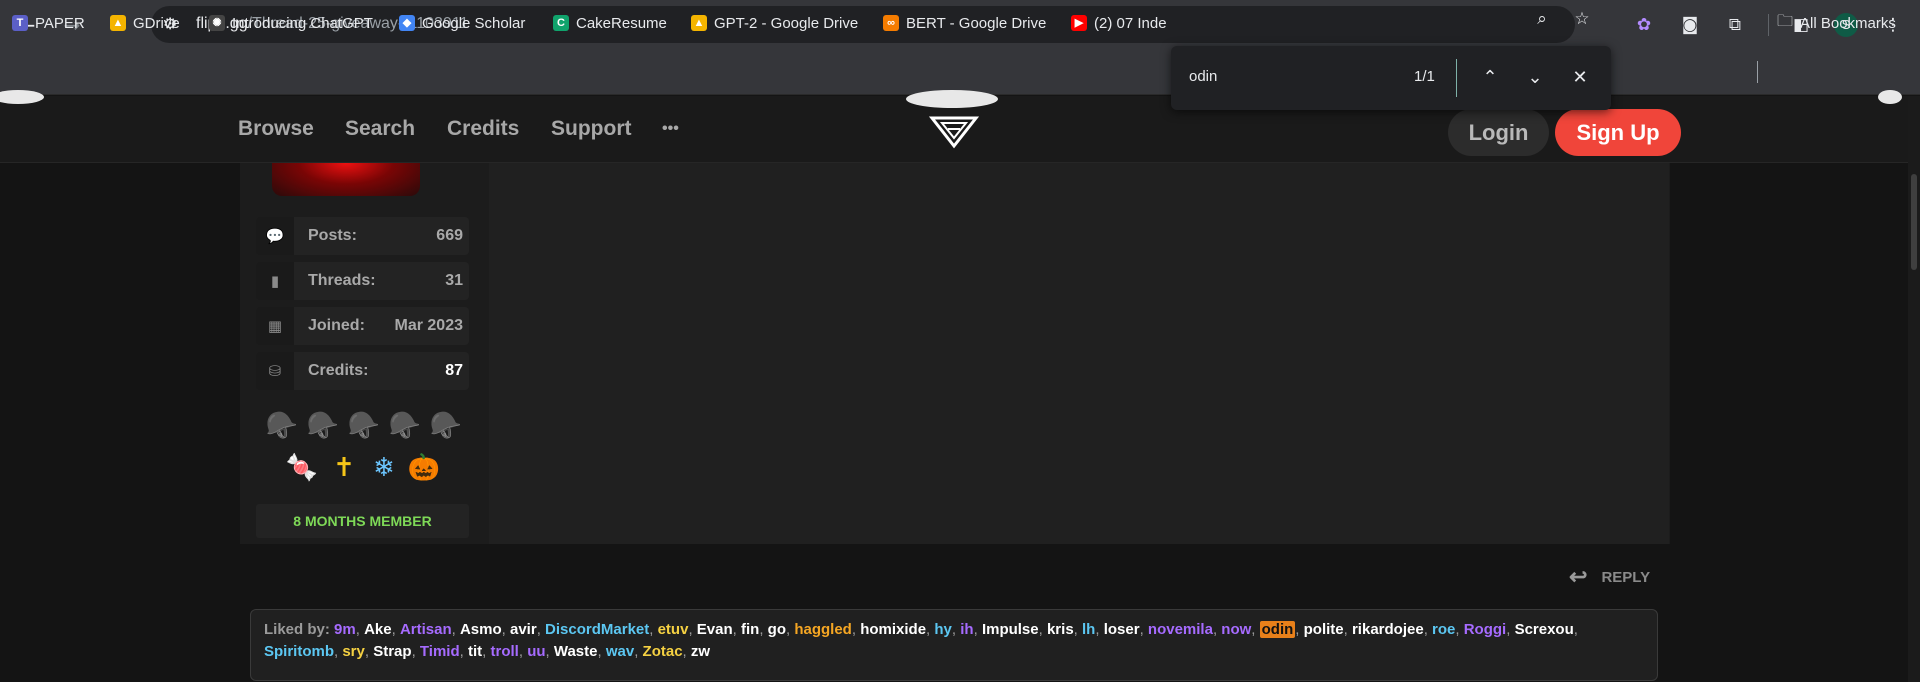 The height and width of the screenshot is (682, 1920). What do you see at coordinates (276, 129) in the screenshot?
I see `nav-browse: Browse` at bounding box center [276, 129].